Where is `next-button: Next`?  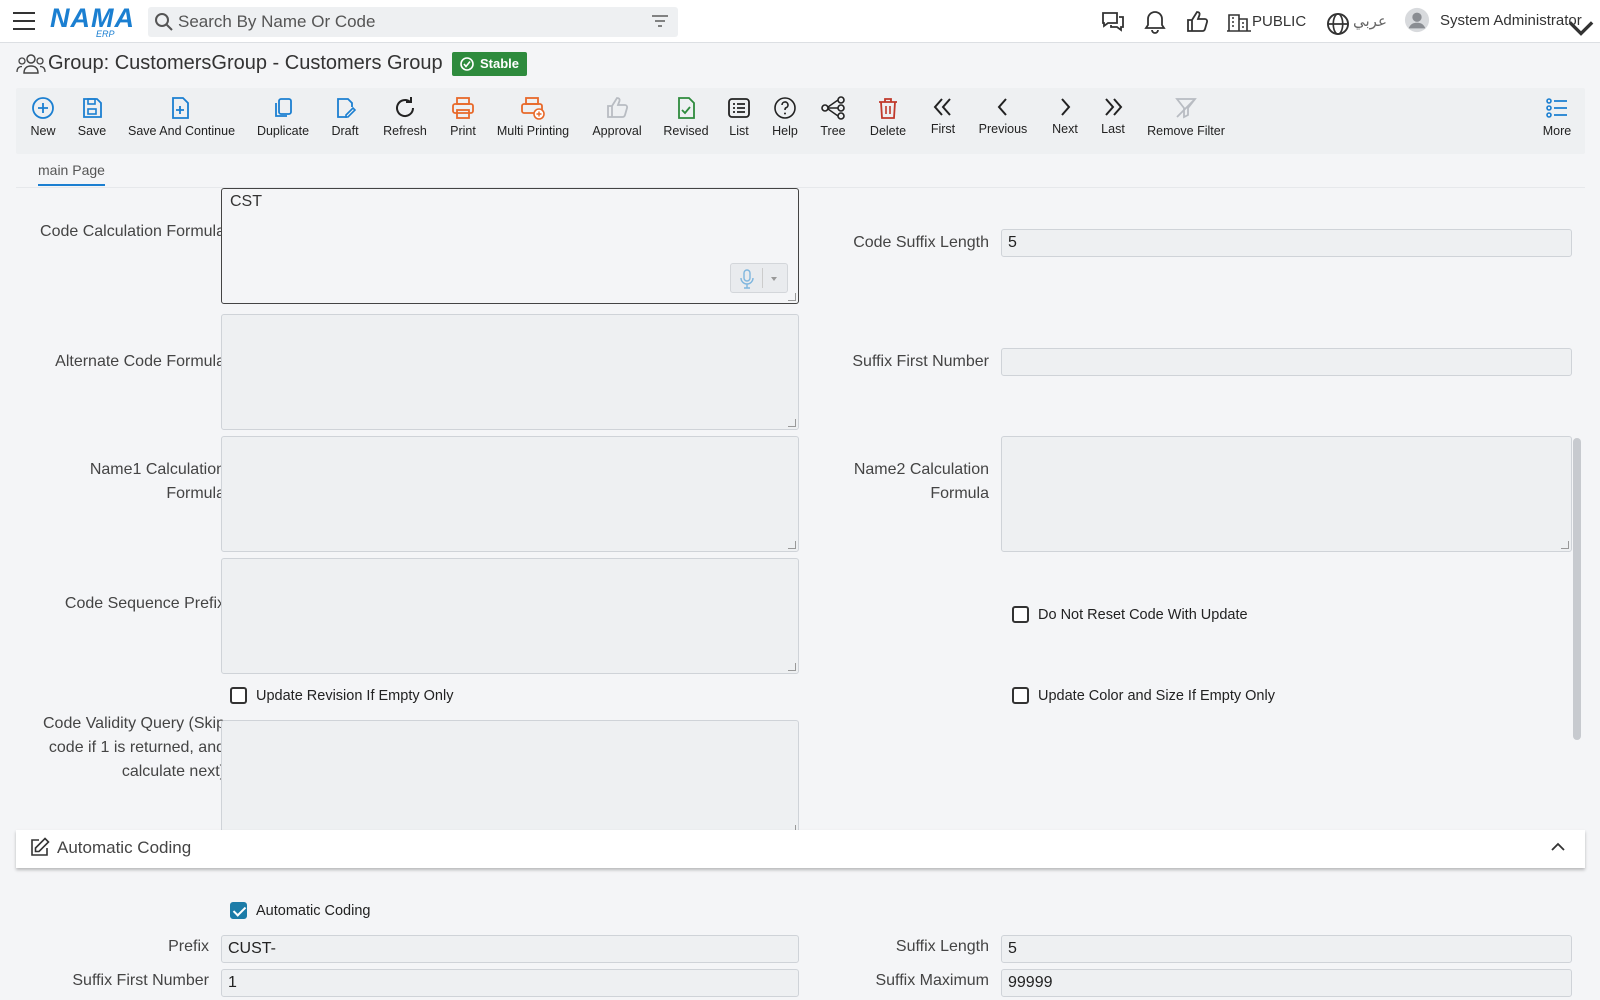
next-button: Next is located at coordinates (1065, 116).